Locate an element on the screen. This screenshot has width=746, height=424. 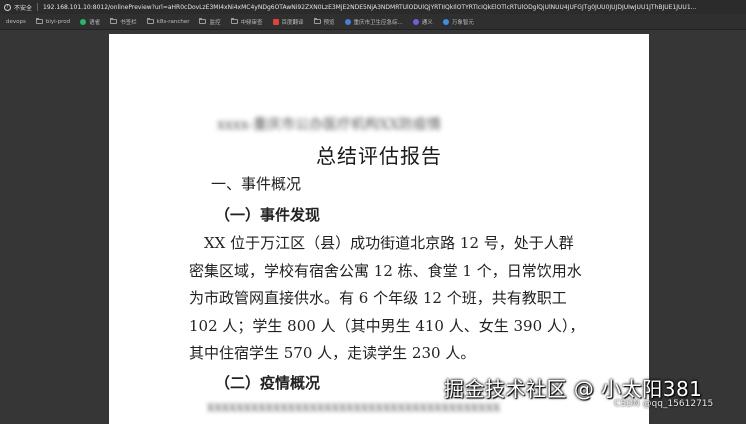
person-icon is located at coordinates (347, 21).